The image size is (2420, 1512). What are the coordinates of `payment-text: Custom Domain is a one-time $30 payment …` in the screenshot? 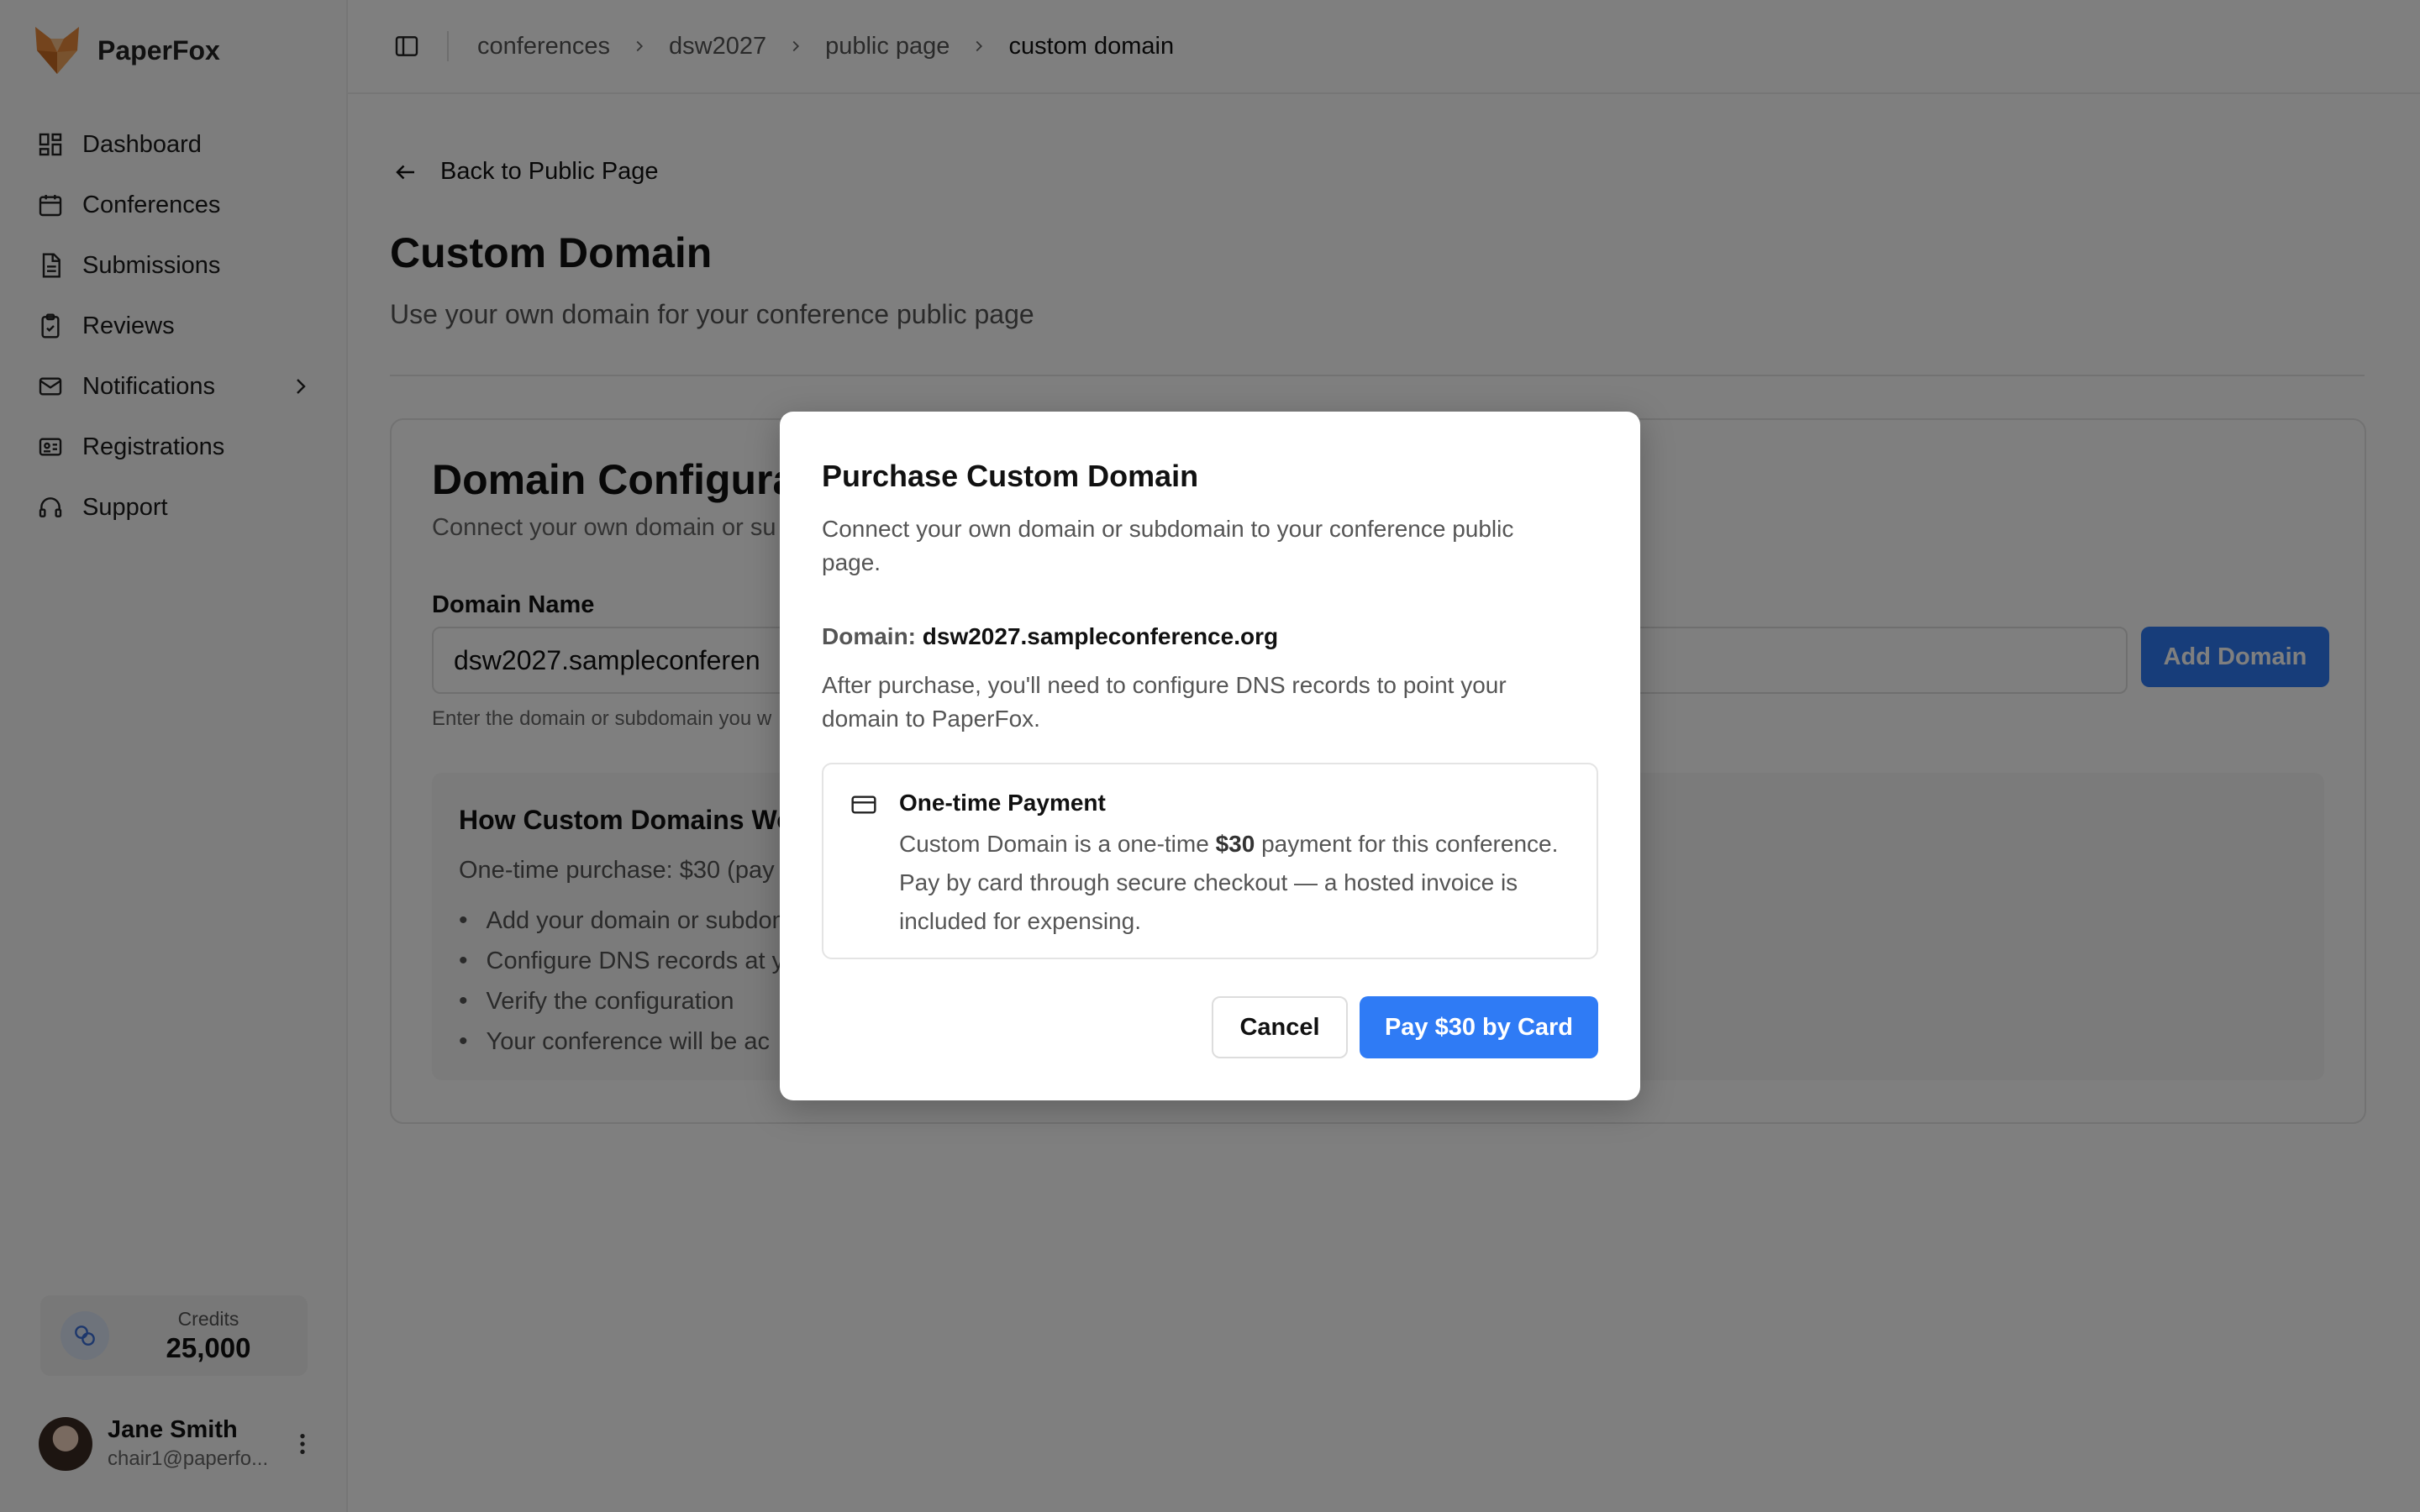 It's located at (1239, 883).